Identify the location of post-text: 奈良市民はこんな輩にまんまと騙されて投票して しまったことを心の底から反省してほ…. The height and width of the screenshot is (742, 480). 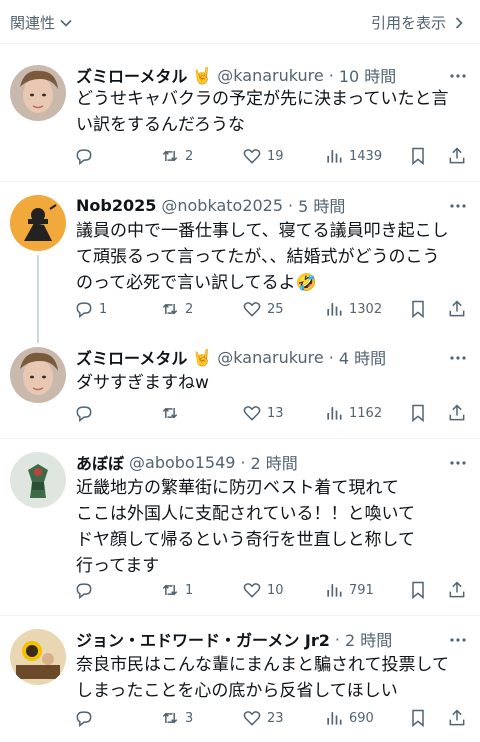
(262, 678).